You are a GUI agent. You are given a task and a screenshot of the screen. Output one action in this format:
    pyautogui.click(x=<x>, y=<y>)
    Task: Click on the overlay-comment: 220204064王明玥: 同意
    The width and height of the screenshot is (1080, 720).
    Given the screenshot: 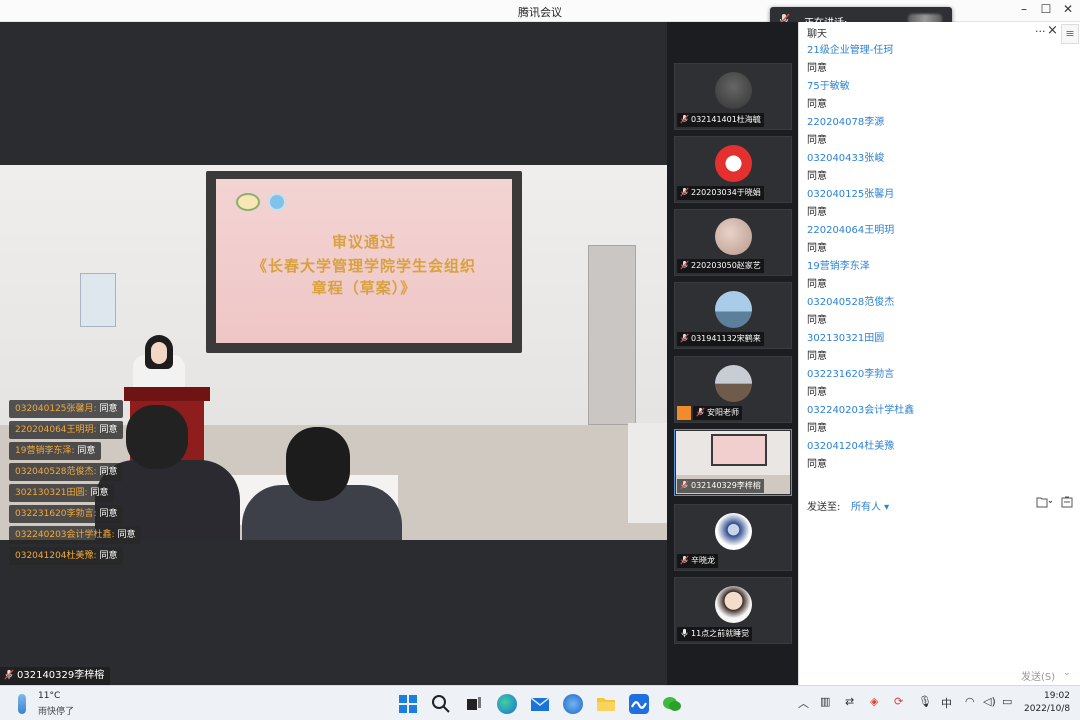 What is the action you would take?
    pyautogui.click(x=66, y=430)
    